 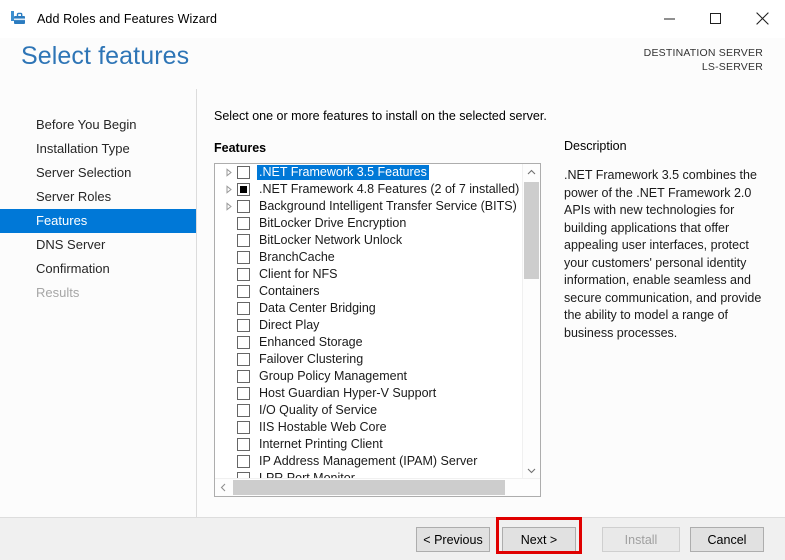 What do you see at coordinates (369, 274) in the screenshot?
I see `feature-row: Client for NFS` at bounding box center [369, 274].